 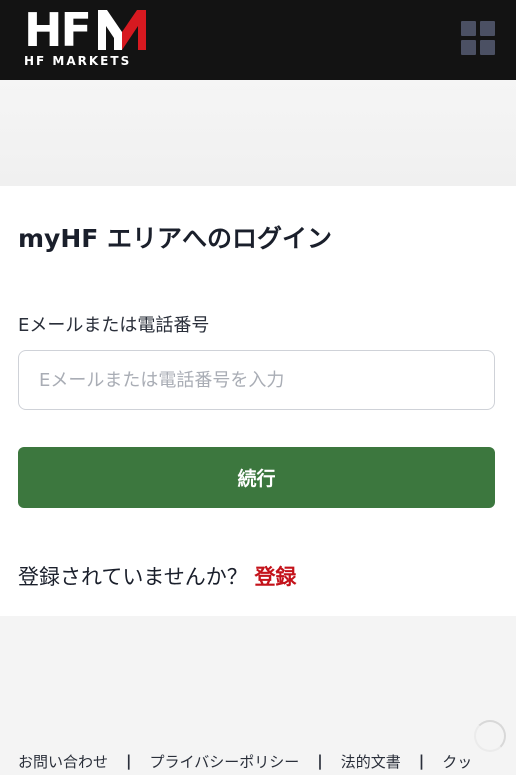 What do you see at coordinates (258, 133) in the screenshot?
I see `background-band` at bounding box center [258, 133].